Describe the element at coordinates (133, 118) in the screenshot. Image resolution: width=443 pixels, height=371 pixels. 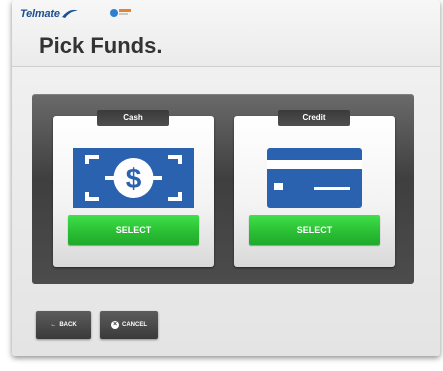
I see `cash-tab-label: Cash` at that location.